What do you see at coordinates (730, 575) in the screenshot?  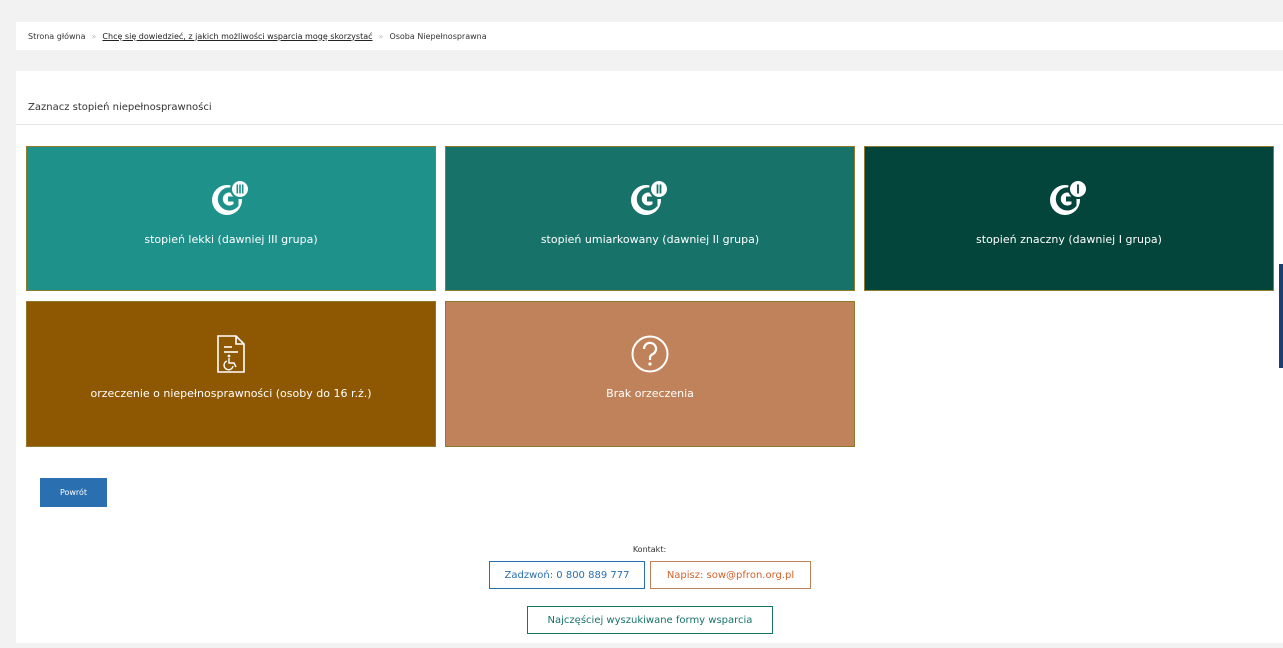 I see `email-link: Napisz: sow@pfron.org.pl` at bounding box center [730, 575].